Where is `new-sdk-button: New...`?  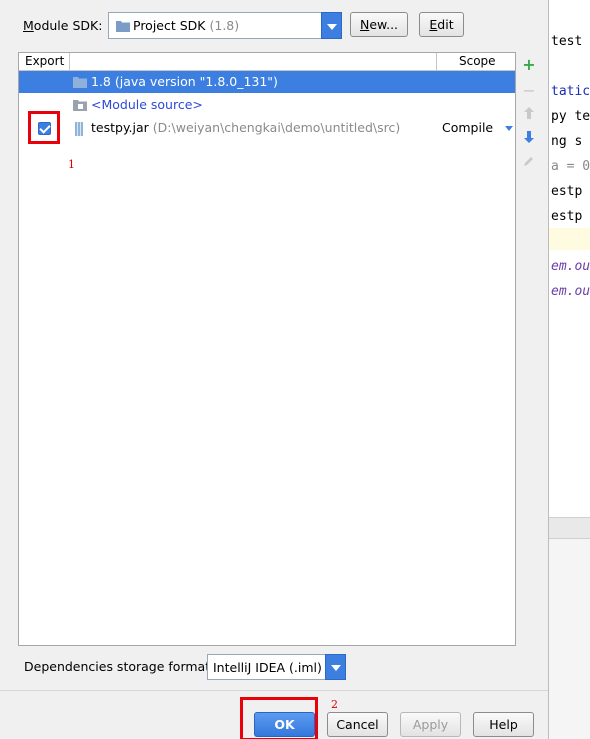 new-sdk-button: New... is located at coordinates (379, 24).